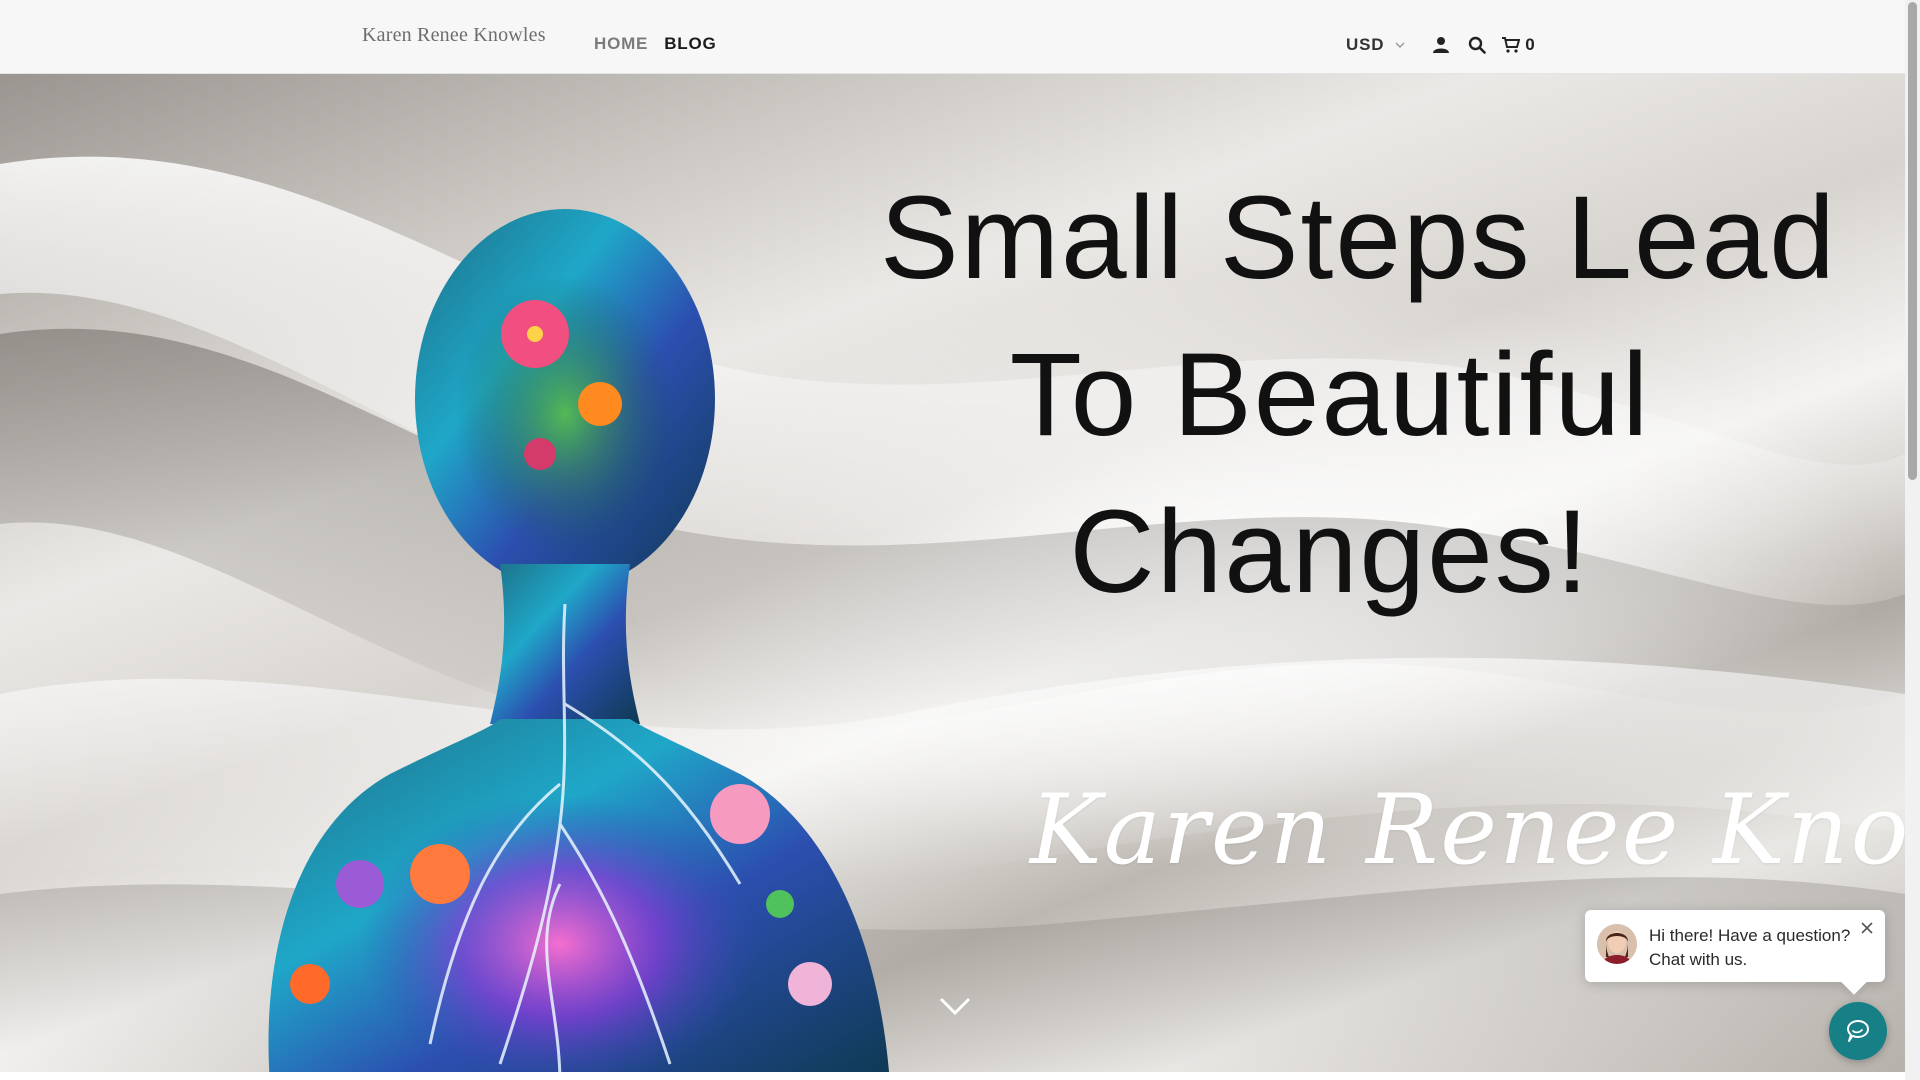 This screenshot has width=1920, height=1080. What do you see at coordinates (1749, 948) in the screenshot?
I see `chat-message: Hi there! Have a question? Chat with us.` at bounding box center [1749, 948].